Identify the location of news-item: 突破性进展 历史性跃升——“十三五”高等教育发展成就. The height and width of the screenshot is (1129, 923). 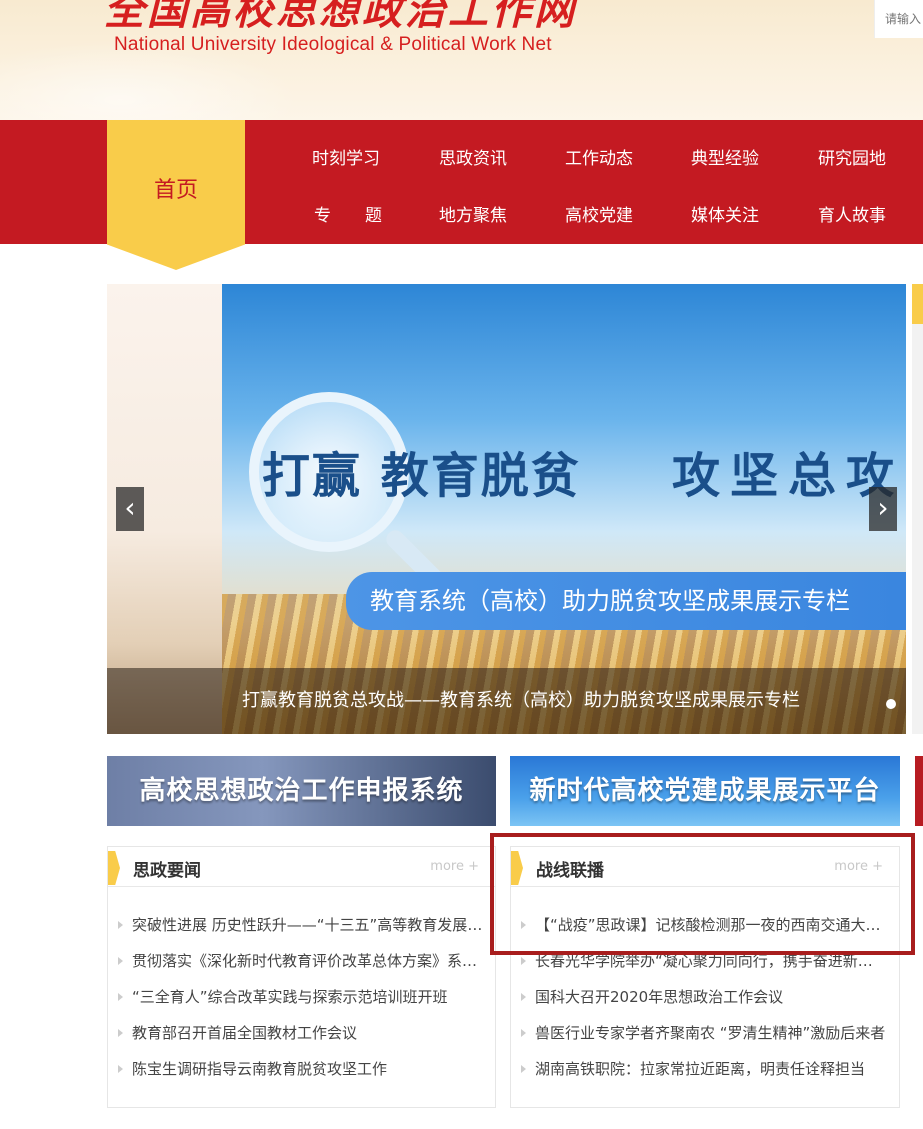
(301, 925).